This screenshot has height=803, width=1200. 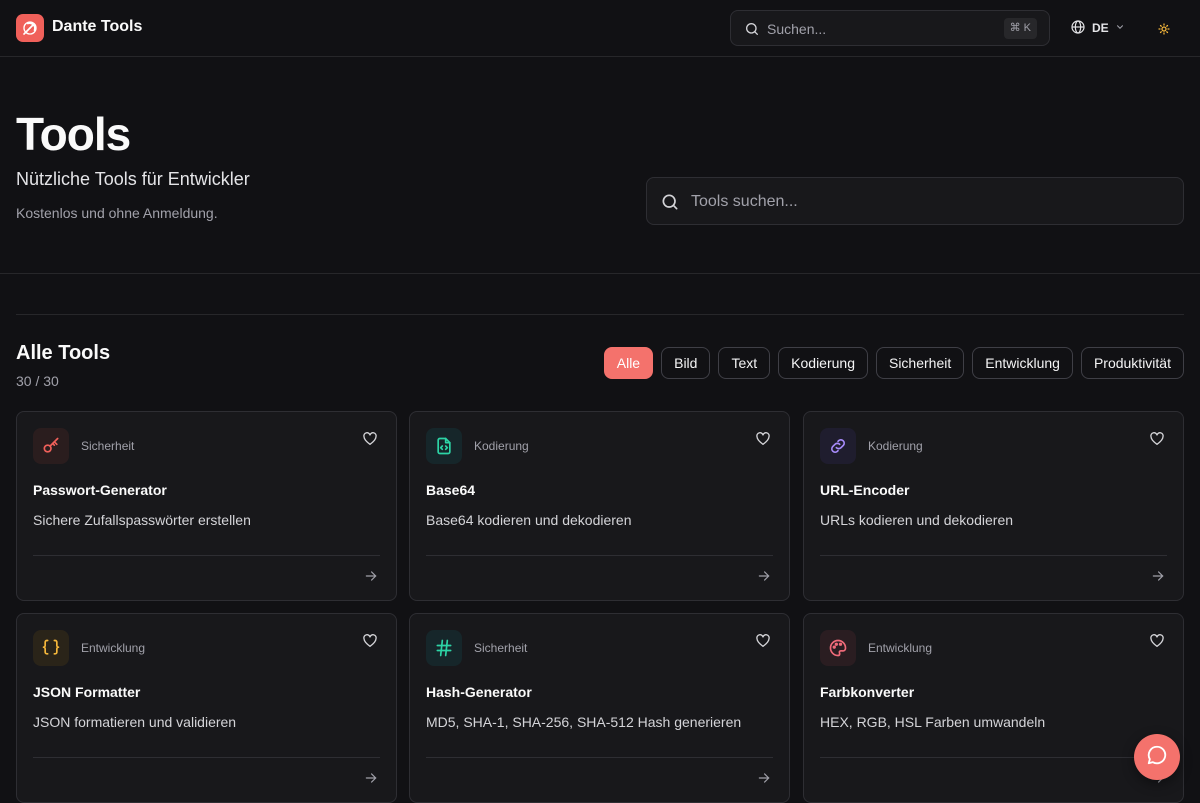 What do you see at coordinates (867, 692) in the screenshot?
I see `tool-name: Farbkonverter` at bounding box center [867, 692].